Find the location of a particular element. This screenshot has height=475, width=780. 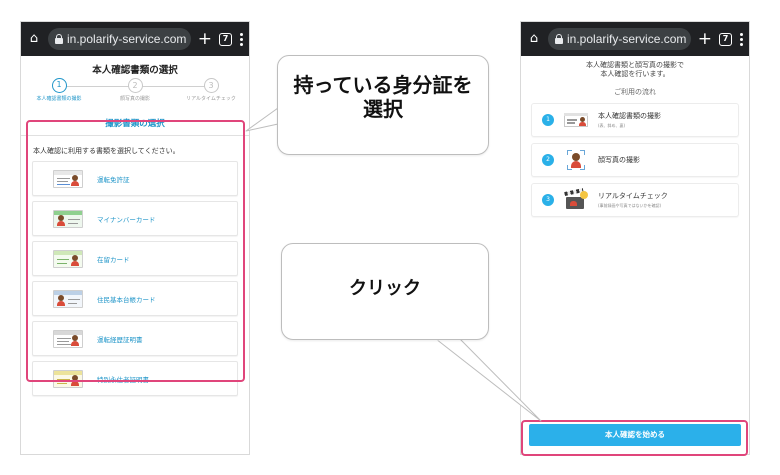

flow-step-subtitle: (事前録画や写真ではないかを確認) is located at coordinates (630, 205).